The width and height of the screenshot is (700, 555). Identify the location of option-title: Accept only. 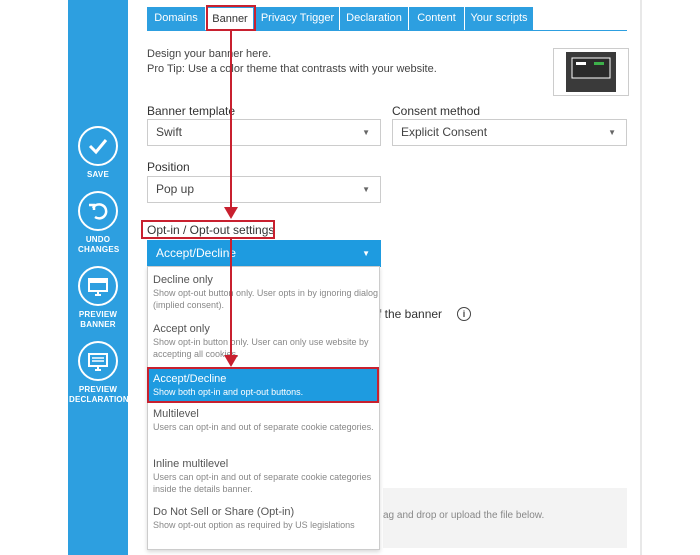
(181, 329).